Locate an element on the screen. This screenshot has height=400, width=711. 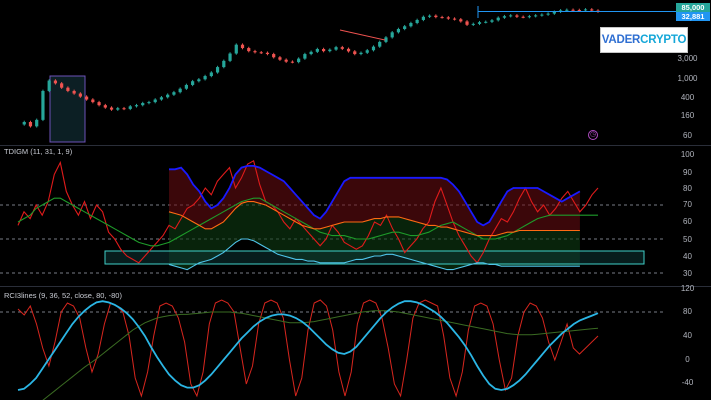
rci-tick-0: 0 is located at coordinates (687, 359).